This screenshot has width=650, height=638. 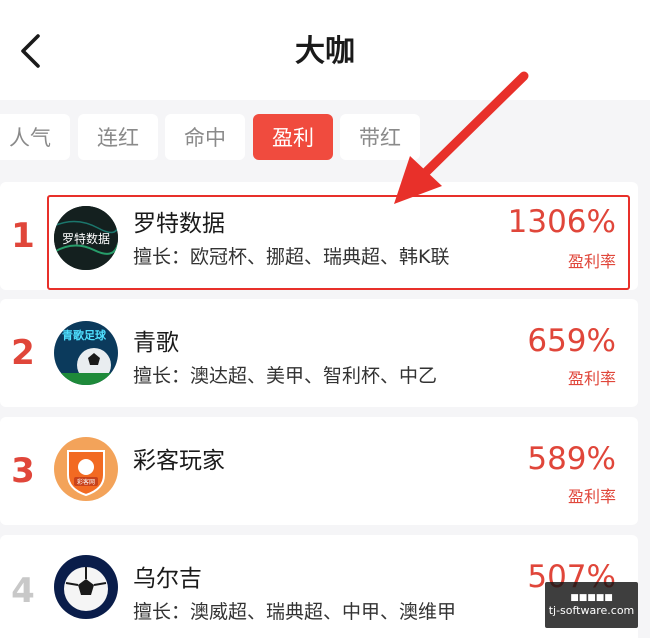 I want to click on expert-specialty: 擅长：欧冠杯、挪超、瑞典超、韩K联, so click(x=291, y=257).